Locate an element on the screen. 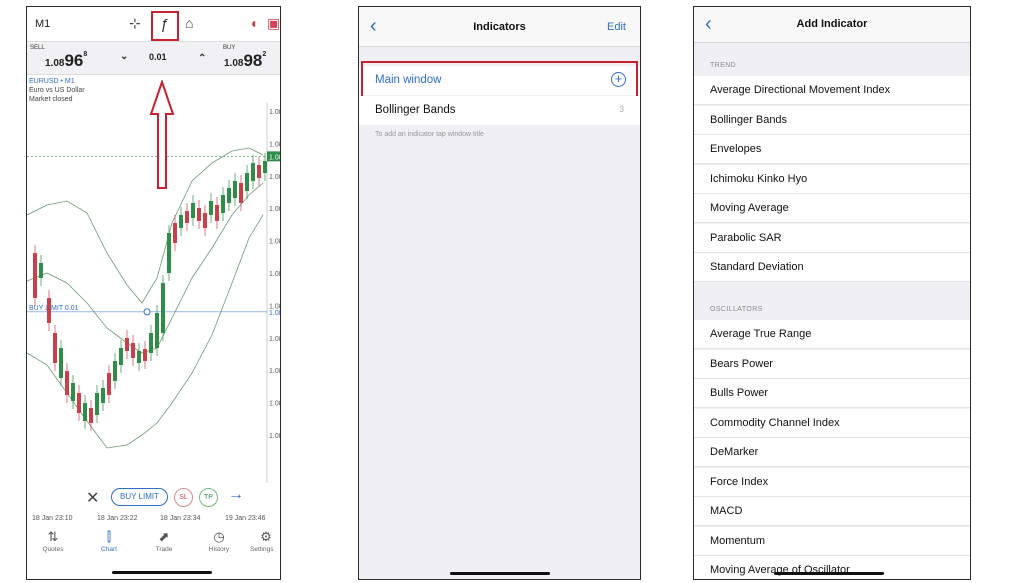 This screenshot has height=583, width=1017. indicator-list-label: Moving Average is located at coordinates (749, 208).